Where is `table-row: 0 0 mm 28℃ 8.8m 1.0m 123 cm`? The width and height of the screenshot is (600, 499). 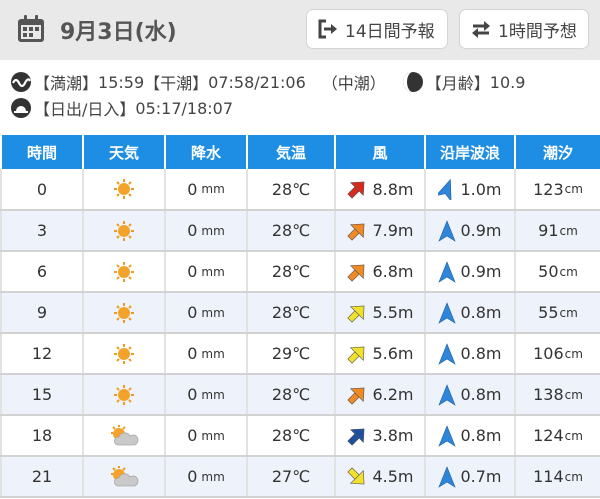 table-row: 0 0 mm 28℃ 8.8m 1.0m 123 cm is located at coordinates (300, 190).